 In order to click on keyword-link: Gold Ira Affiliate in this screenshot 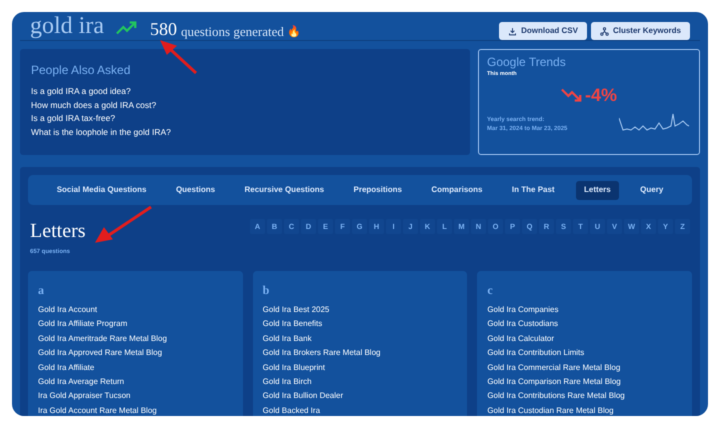, I will do `click(135, 368)`.